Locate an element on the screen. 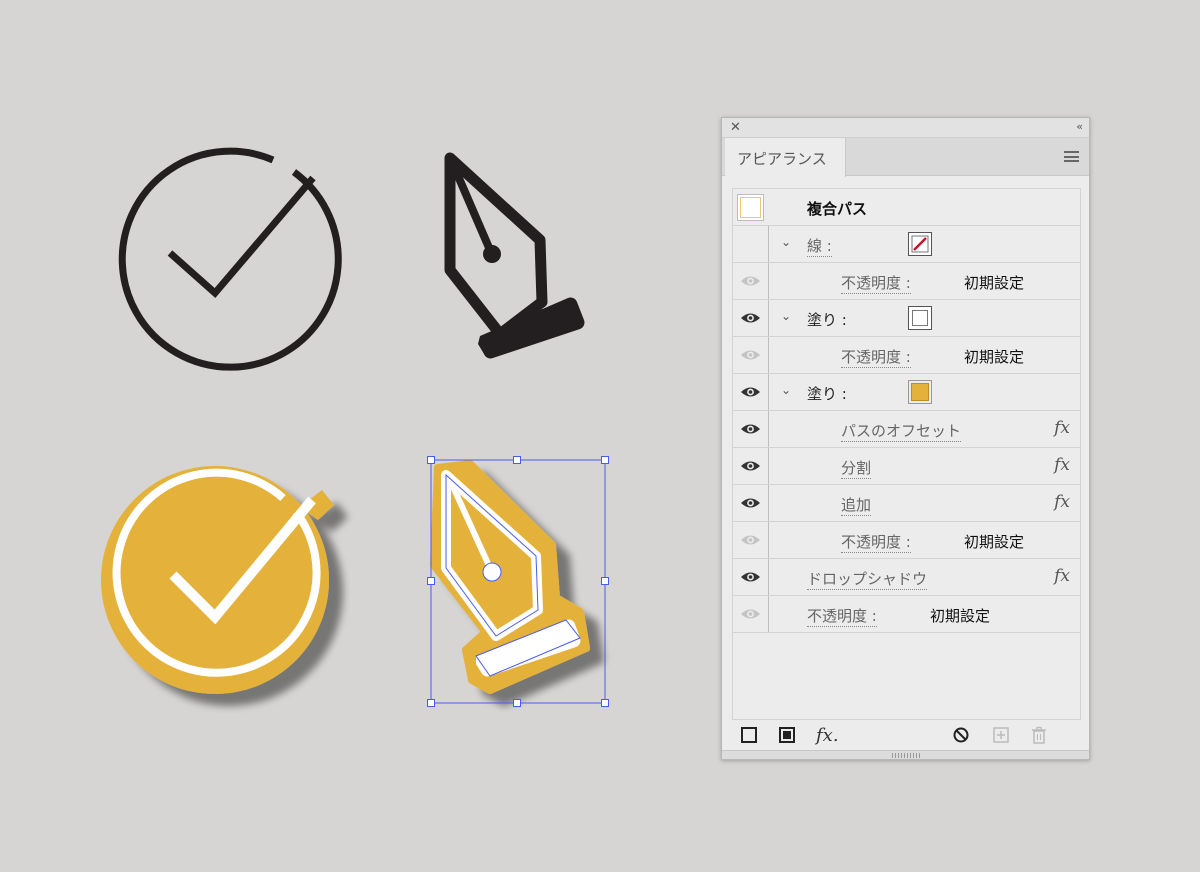 The image size is (1200, 872). fill-row-1: ⌄ 塗り : is located at coordinates (906, 318).